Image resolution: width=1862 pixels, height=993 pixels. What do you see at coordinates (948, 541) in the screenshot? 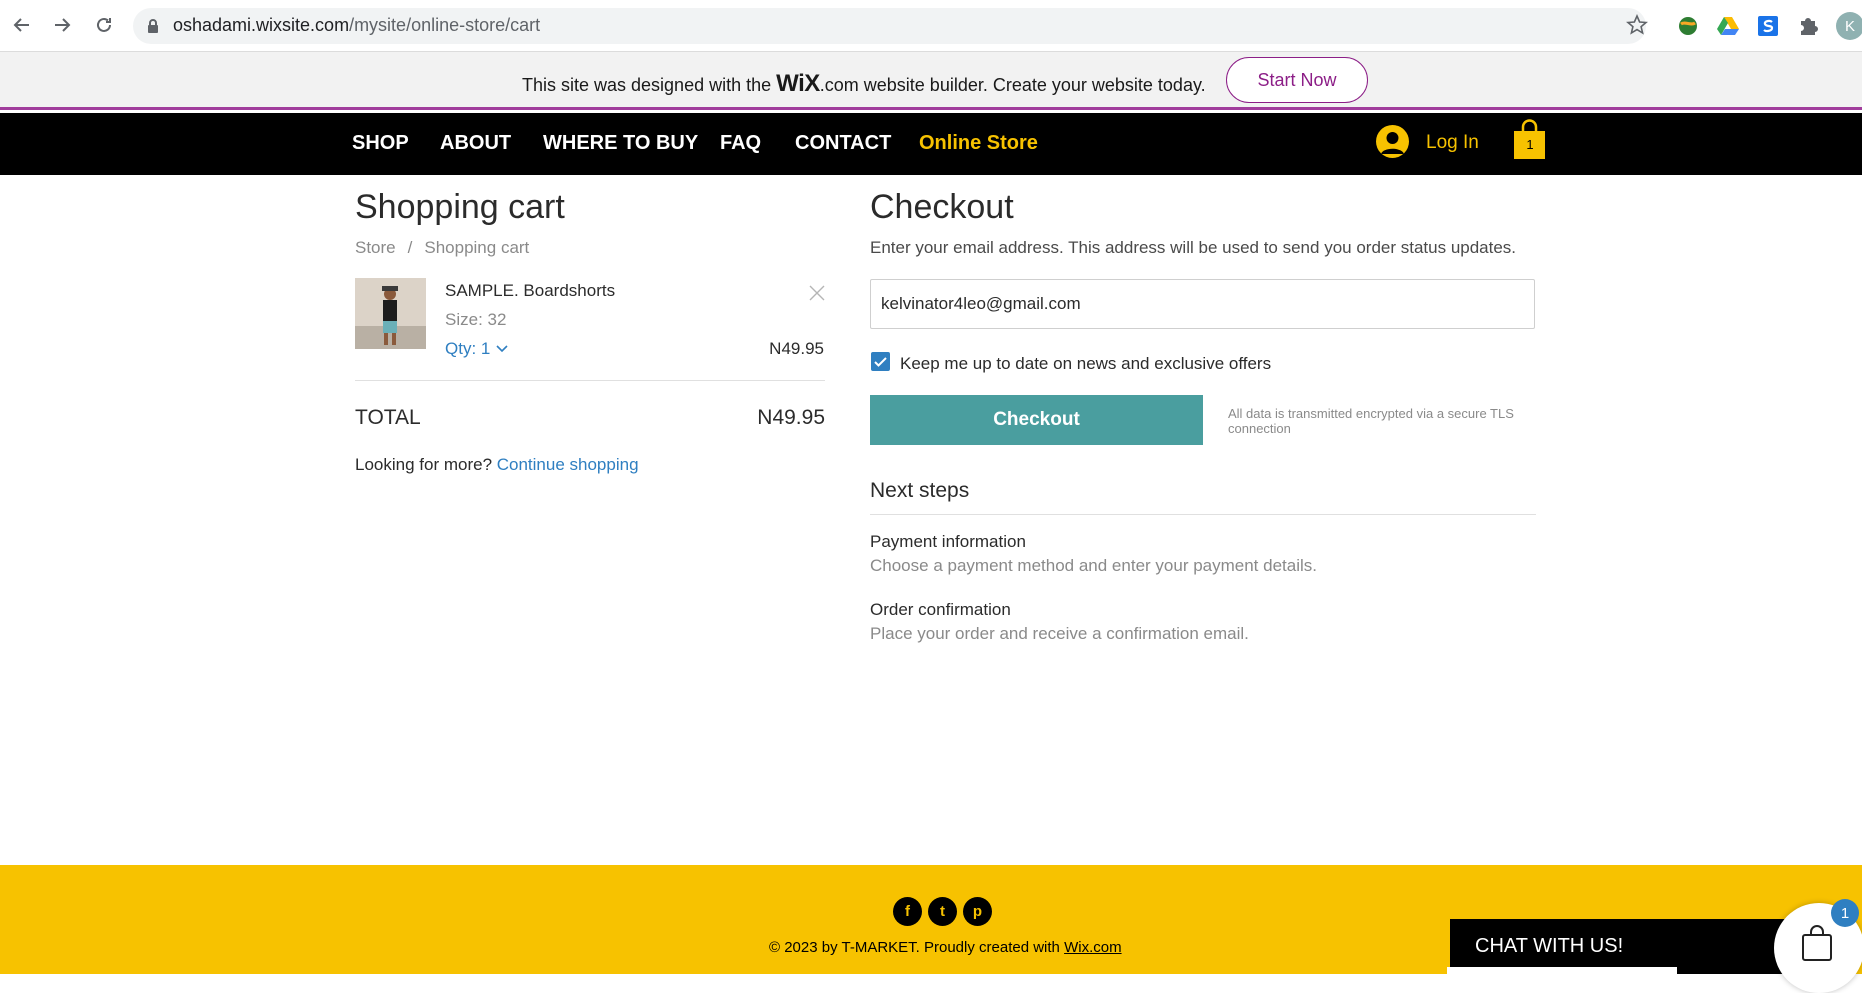
I see `step-payment-title: Payment information` at bounding box center [948, 541].